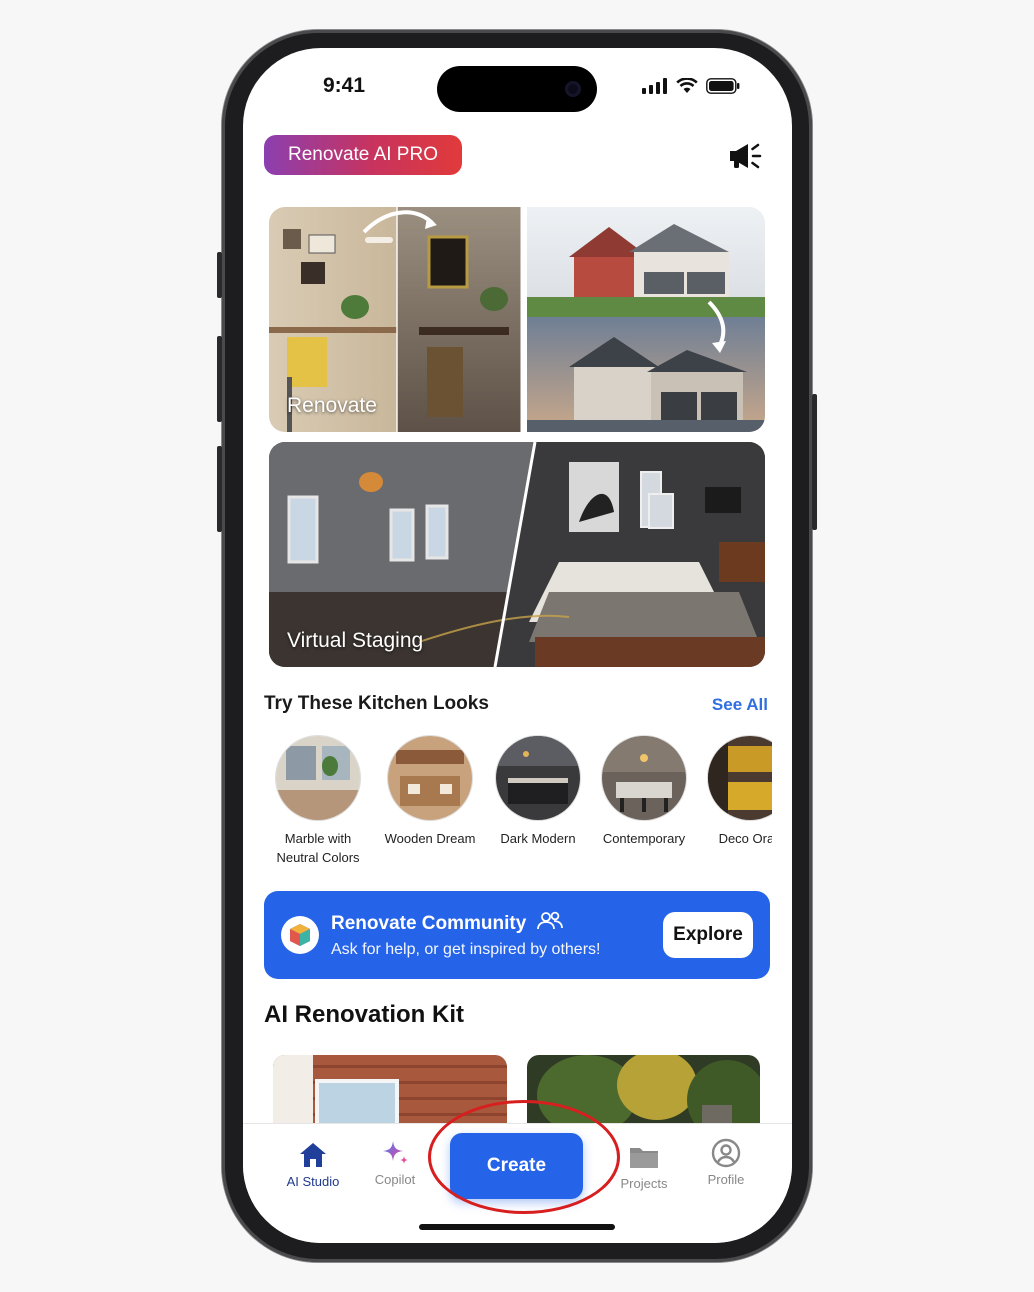 The width and height of the screenshot is (1034, 1292). What do you see at coordinates (318, 838) in the screenshot?
I see `kitchen-look-label-line1: Marble with` at bounding box center [318, 838].